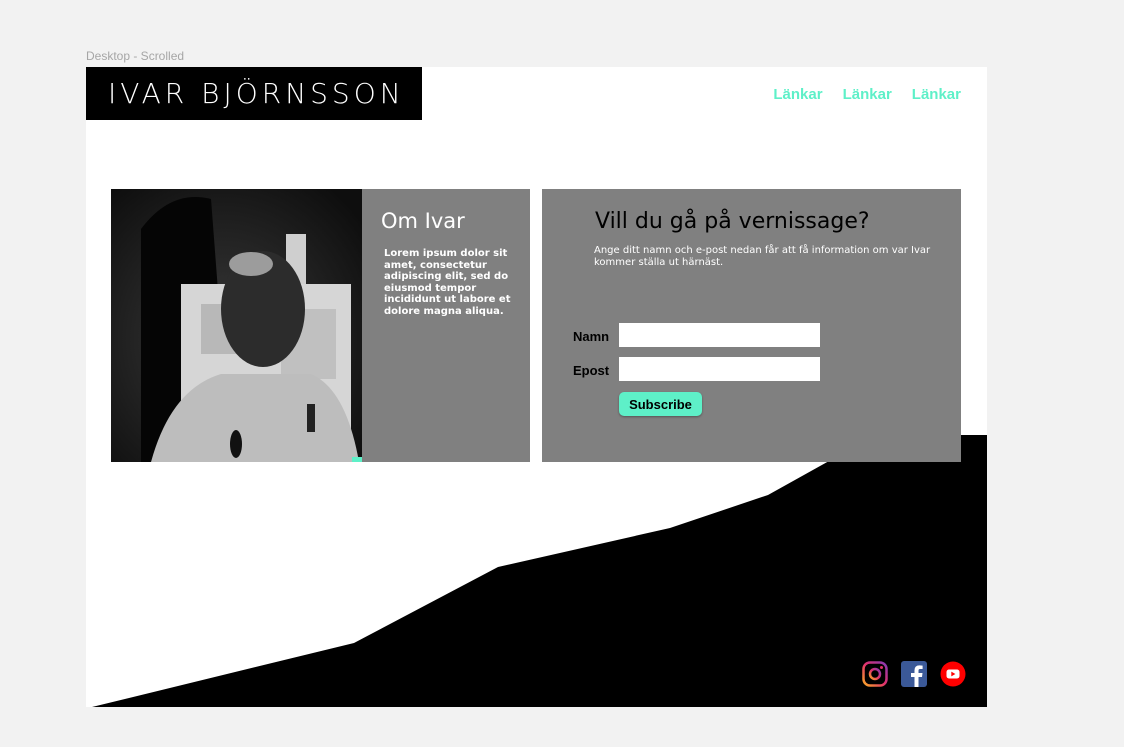  I want to click on artist-photo, so click(236, 325).